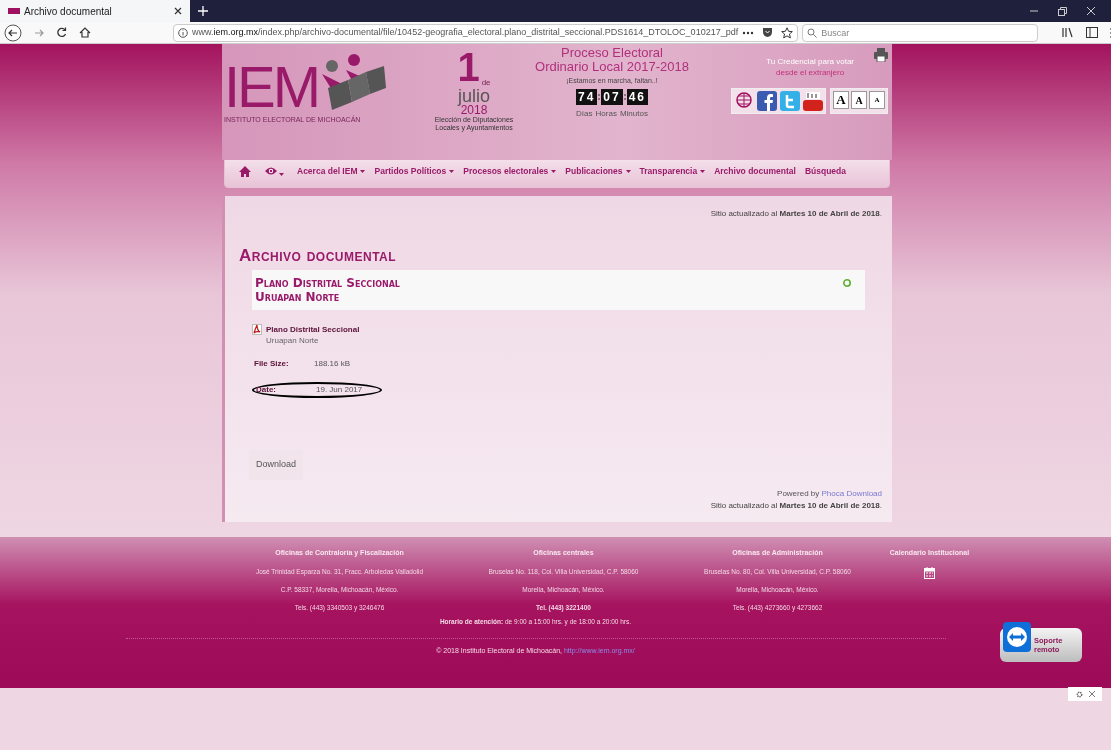 The height and width of the screenshot is (750, 1111). I want to click on election-day: 1, so click(468, 67).